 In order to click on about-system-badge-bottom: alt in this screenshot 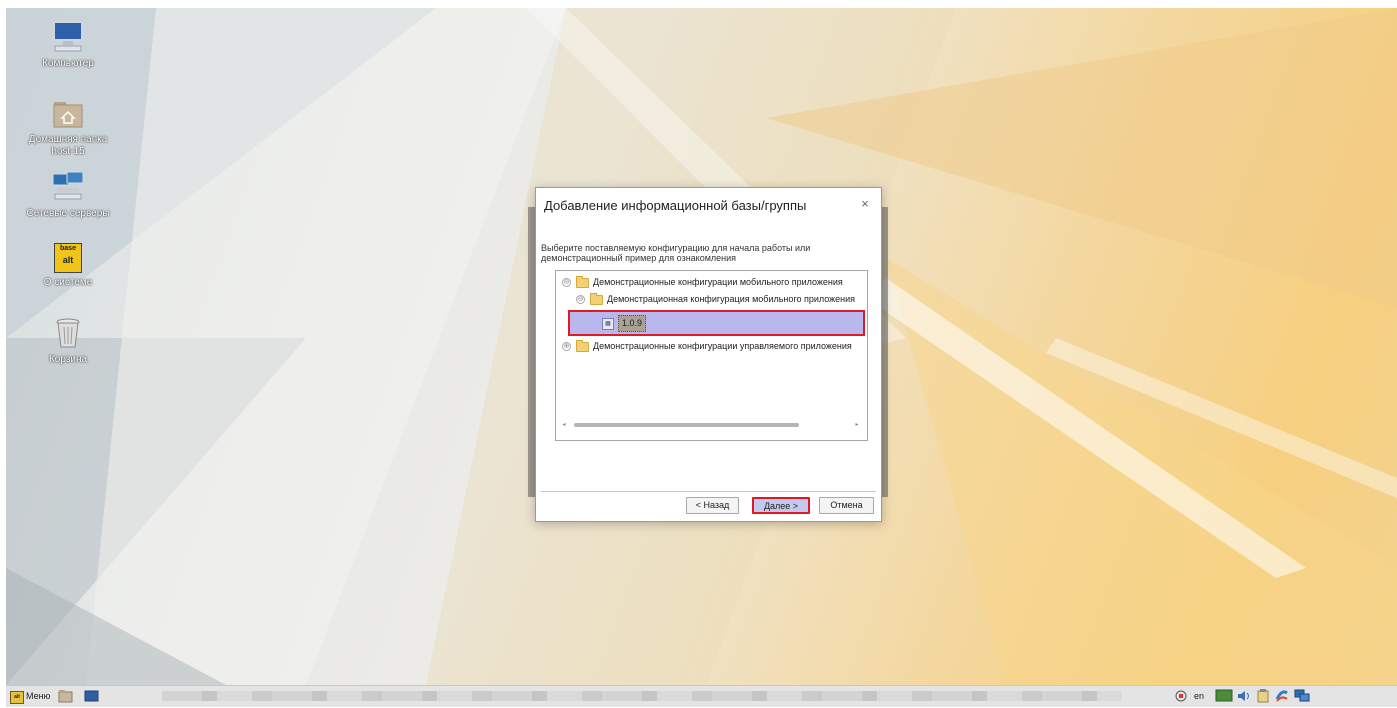, I will do `click(68, 260)`.